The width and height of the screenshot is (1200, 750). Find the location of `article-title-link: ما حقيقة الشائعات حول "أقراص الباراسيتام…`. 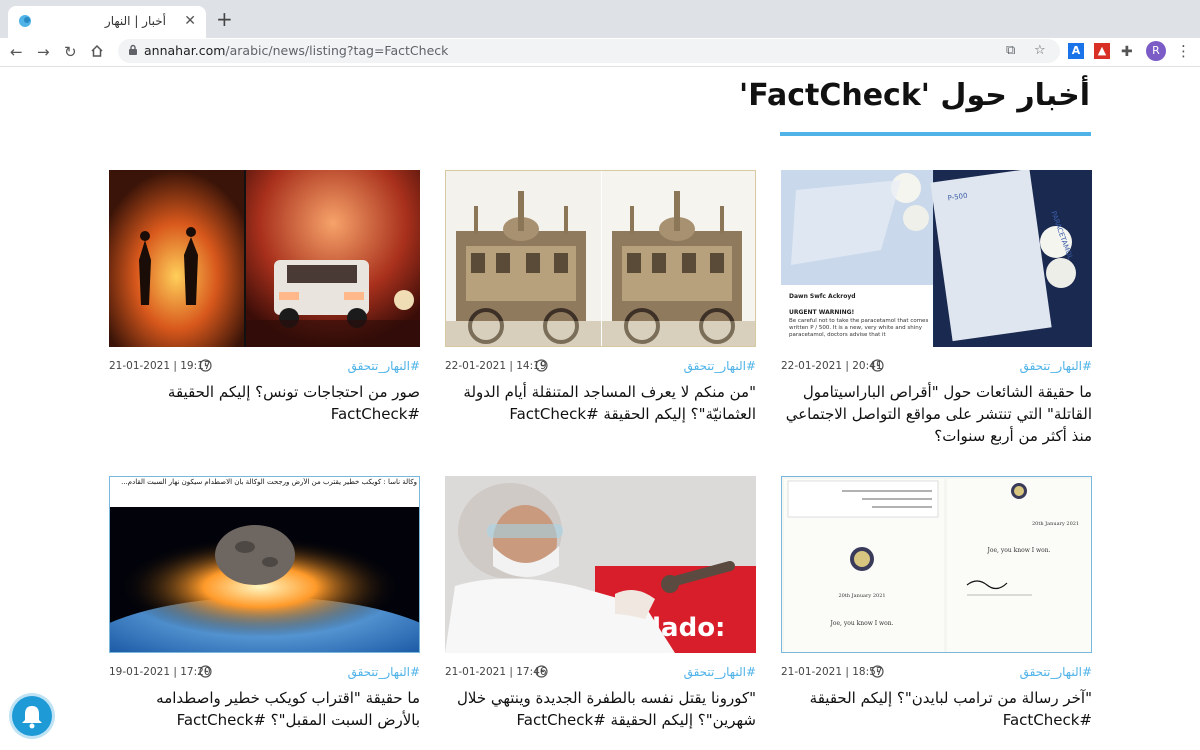

article-title-link: ما حقيقة الشائعات حول "أقراص الباراسيتام… is located at coordinates (936, 414).